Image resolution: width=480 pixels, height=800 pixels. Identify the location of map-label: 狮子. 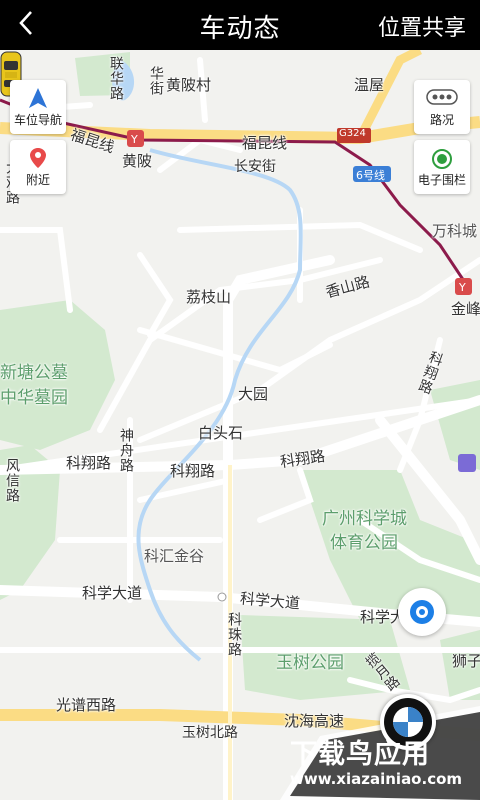
(466, 661).